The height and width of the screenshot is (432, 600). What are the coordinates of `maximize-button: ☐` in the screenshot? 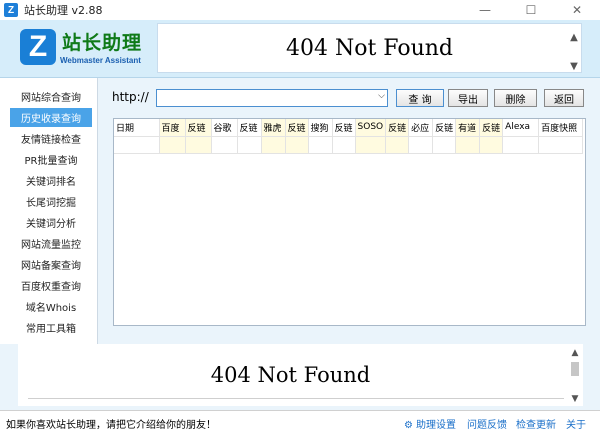 It's located at (531, 10).